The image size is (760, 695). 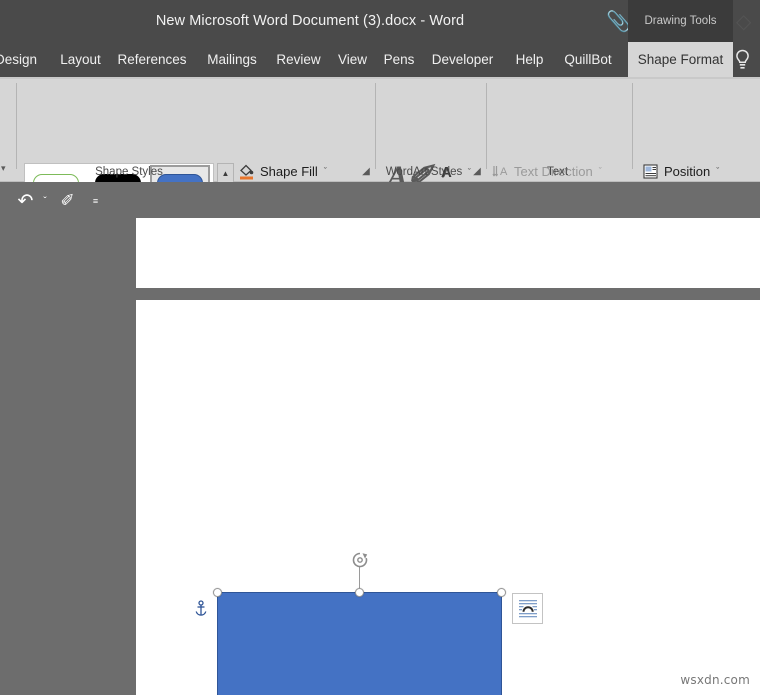 What do you see at coordinates (352, 59) in the screenshot?
I see `ribbon-tab-view: View` at bounding box center [352, 59].